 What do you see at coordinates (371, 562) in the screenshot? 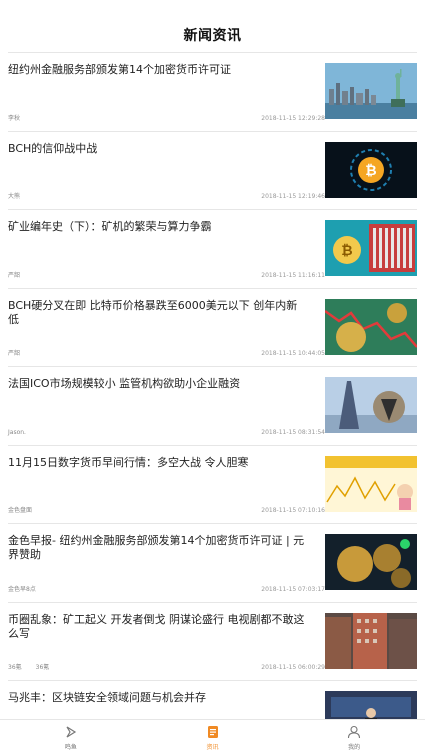
I see `news-thumbnail-gold-coins` at bounding box center [371, 562].